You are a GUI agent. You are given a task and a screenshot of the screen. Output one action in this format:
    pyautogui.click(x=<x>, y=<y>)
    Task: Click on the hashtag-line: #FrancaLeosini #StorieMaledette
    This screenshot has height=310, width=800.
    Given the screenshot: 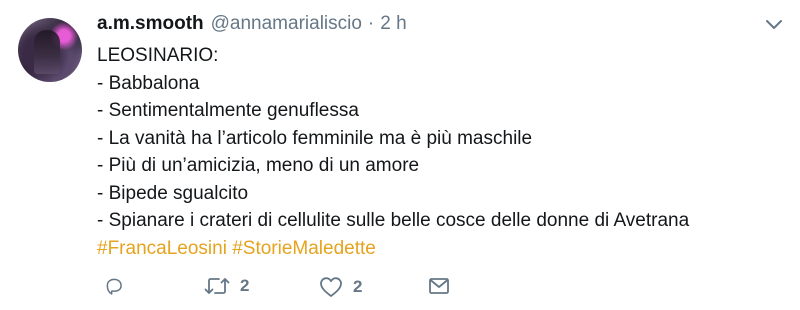 What is the action you would take?
    pyautogui.click(x=442, y=249)
    